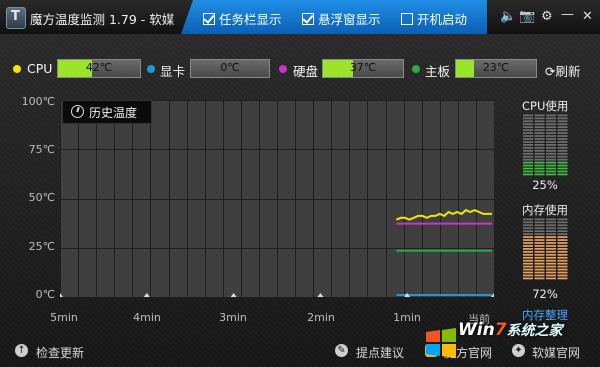  Describe the element at coordinates (438, 71) in the screenshot. I see `mainboard-label: 主板` at that location.